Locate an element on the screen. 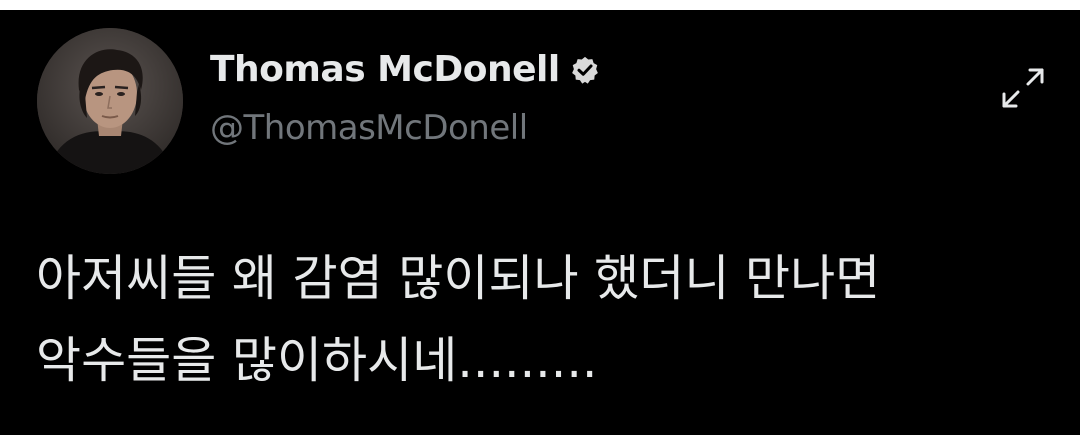  author-handle: @ThomasMcDonell is located at coordinates (369, 128).